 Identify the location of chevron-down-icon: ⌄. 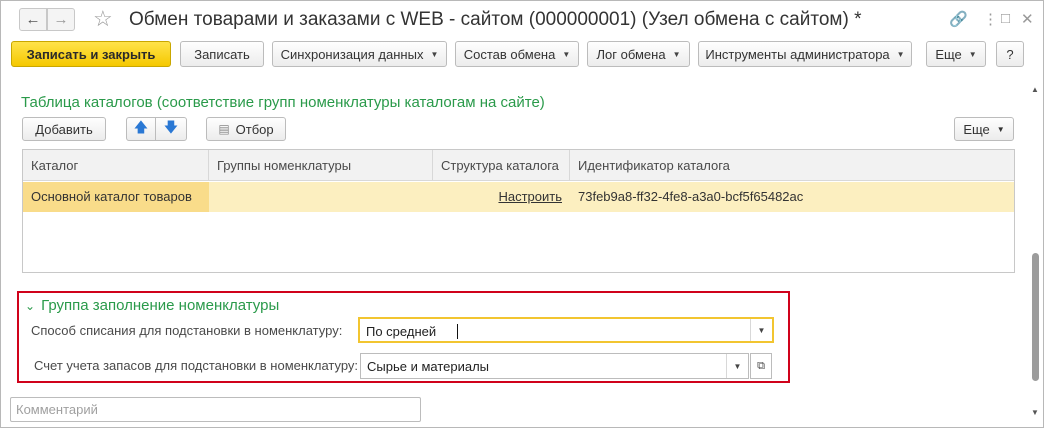
(30, 306).